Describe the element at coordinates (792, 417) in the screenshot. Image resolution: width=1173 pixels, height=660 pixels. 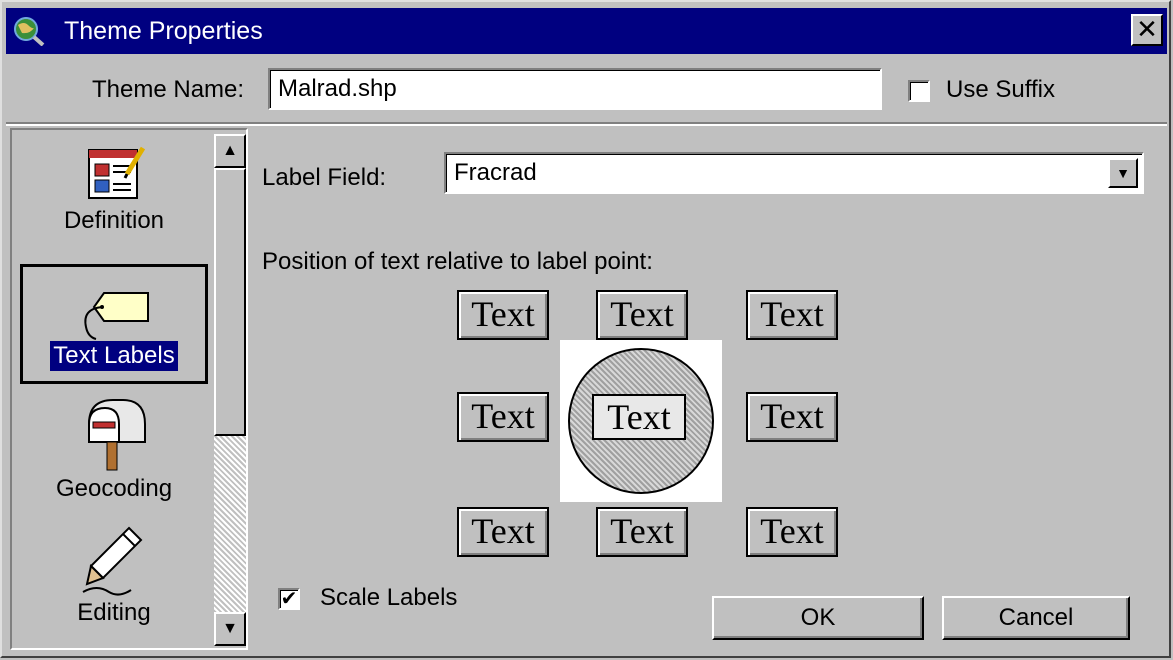
I see `position-middle-right-button: Text` at that location.